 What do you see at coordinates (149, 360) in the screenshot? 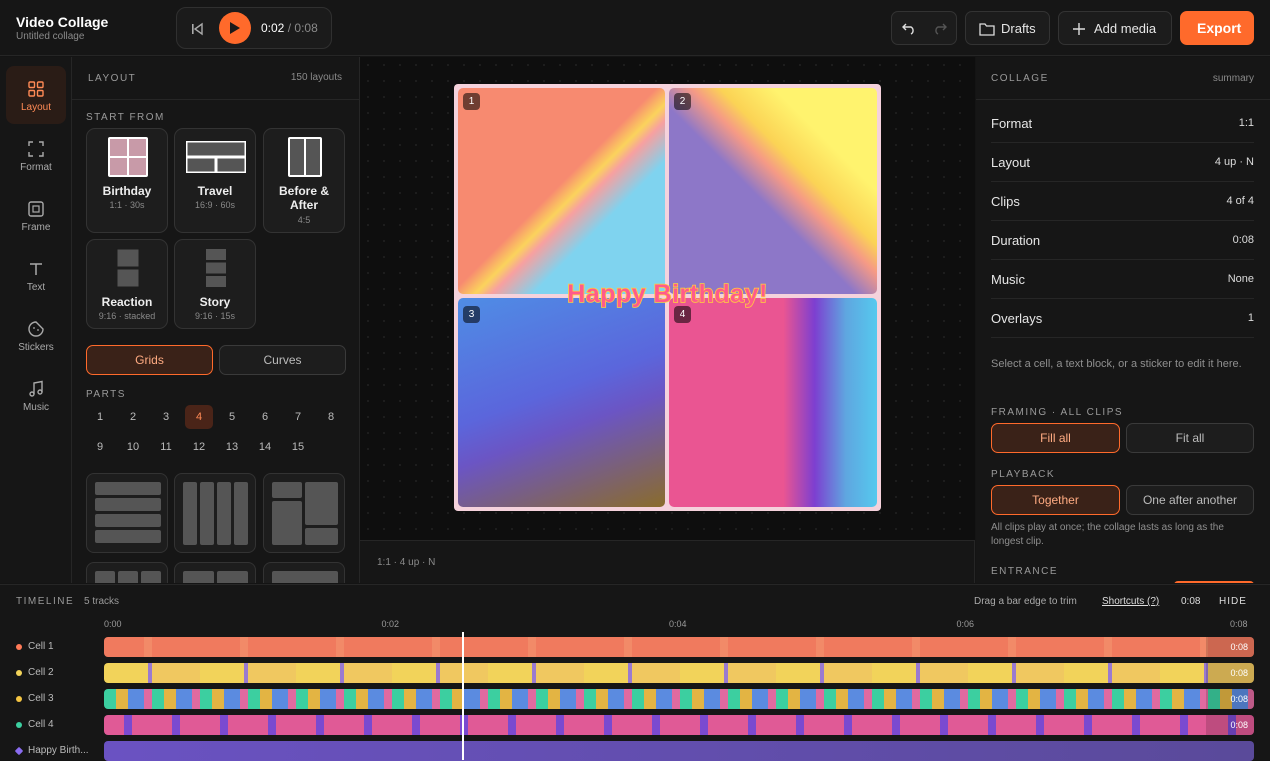
I see `mode-tab-grids: Grids` at bounding box center [149, 360].